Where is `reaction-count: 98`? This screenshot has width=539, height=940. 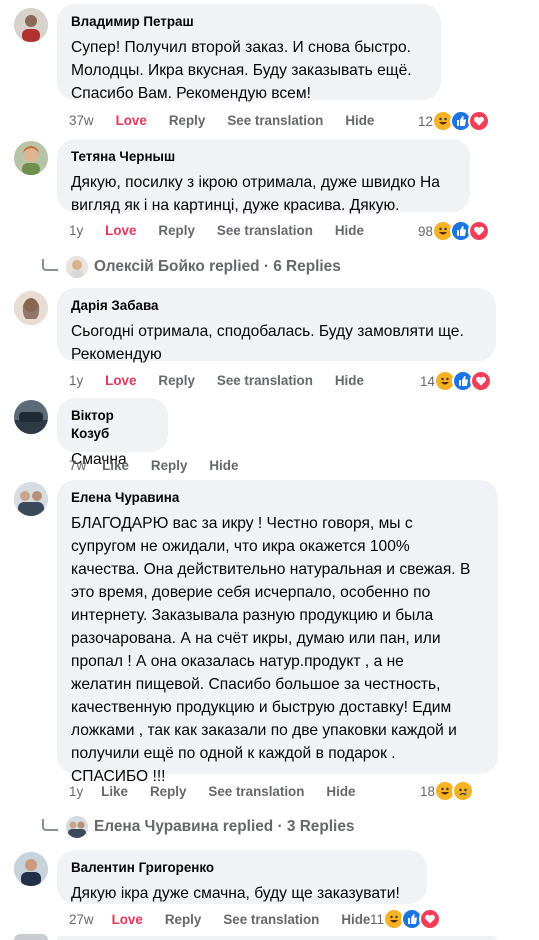
reaction-count: 98 is located at coordinates (425, 231).